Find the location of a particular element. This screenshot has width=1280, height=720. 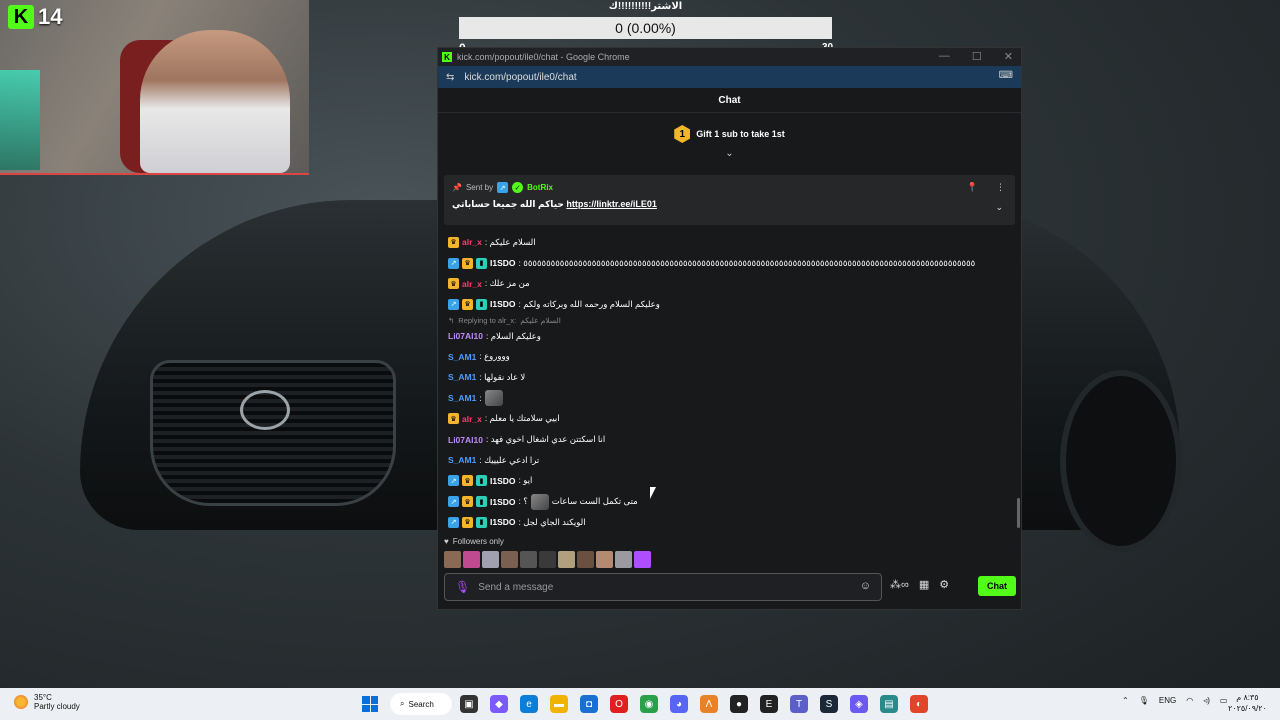

battery-icon: ▭ is located at coordinates (1224, 700).